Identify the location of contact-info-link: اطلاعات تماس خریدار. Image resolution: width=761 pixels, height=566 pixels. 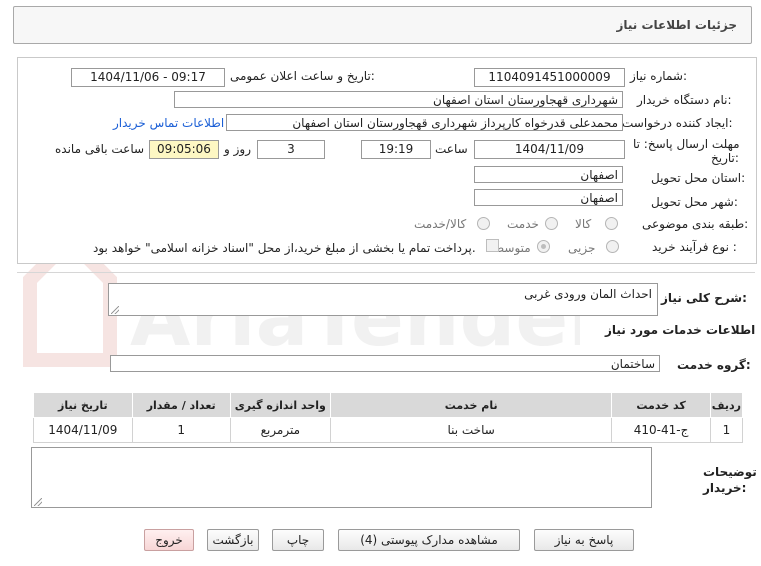
(168, 123).